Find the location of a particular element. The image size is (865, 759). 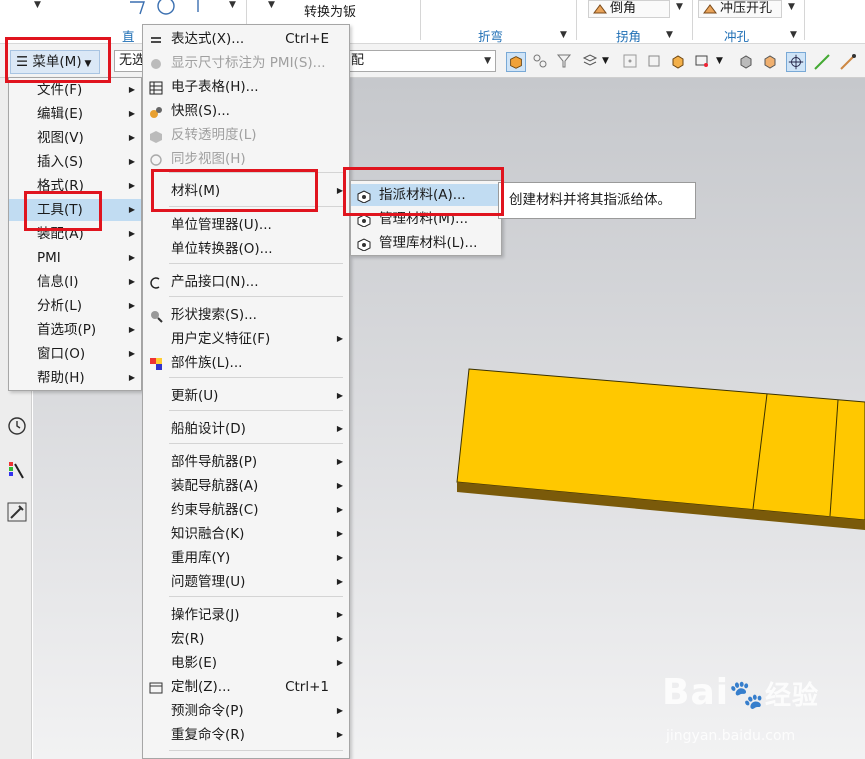

punch-dropdown-arrow: ▼ is located at coordinates (791, 7).